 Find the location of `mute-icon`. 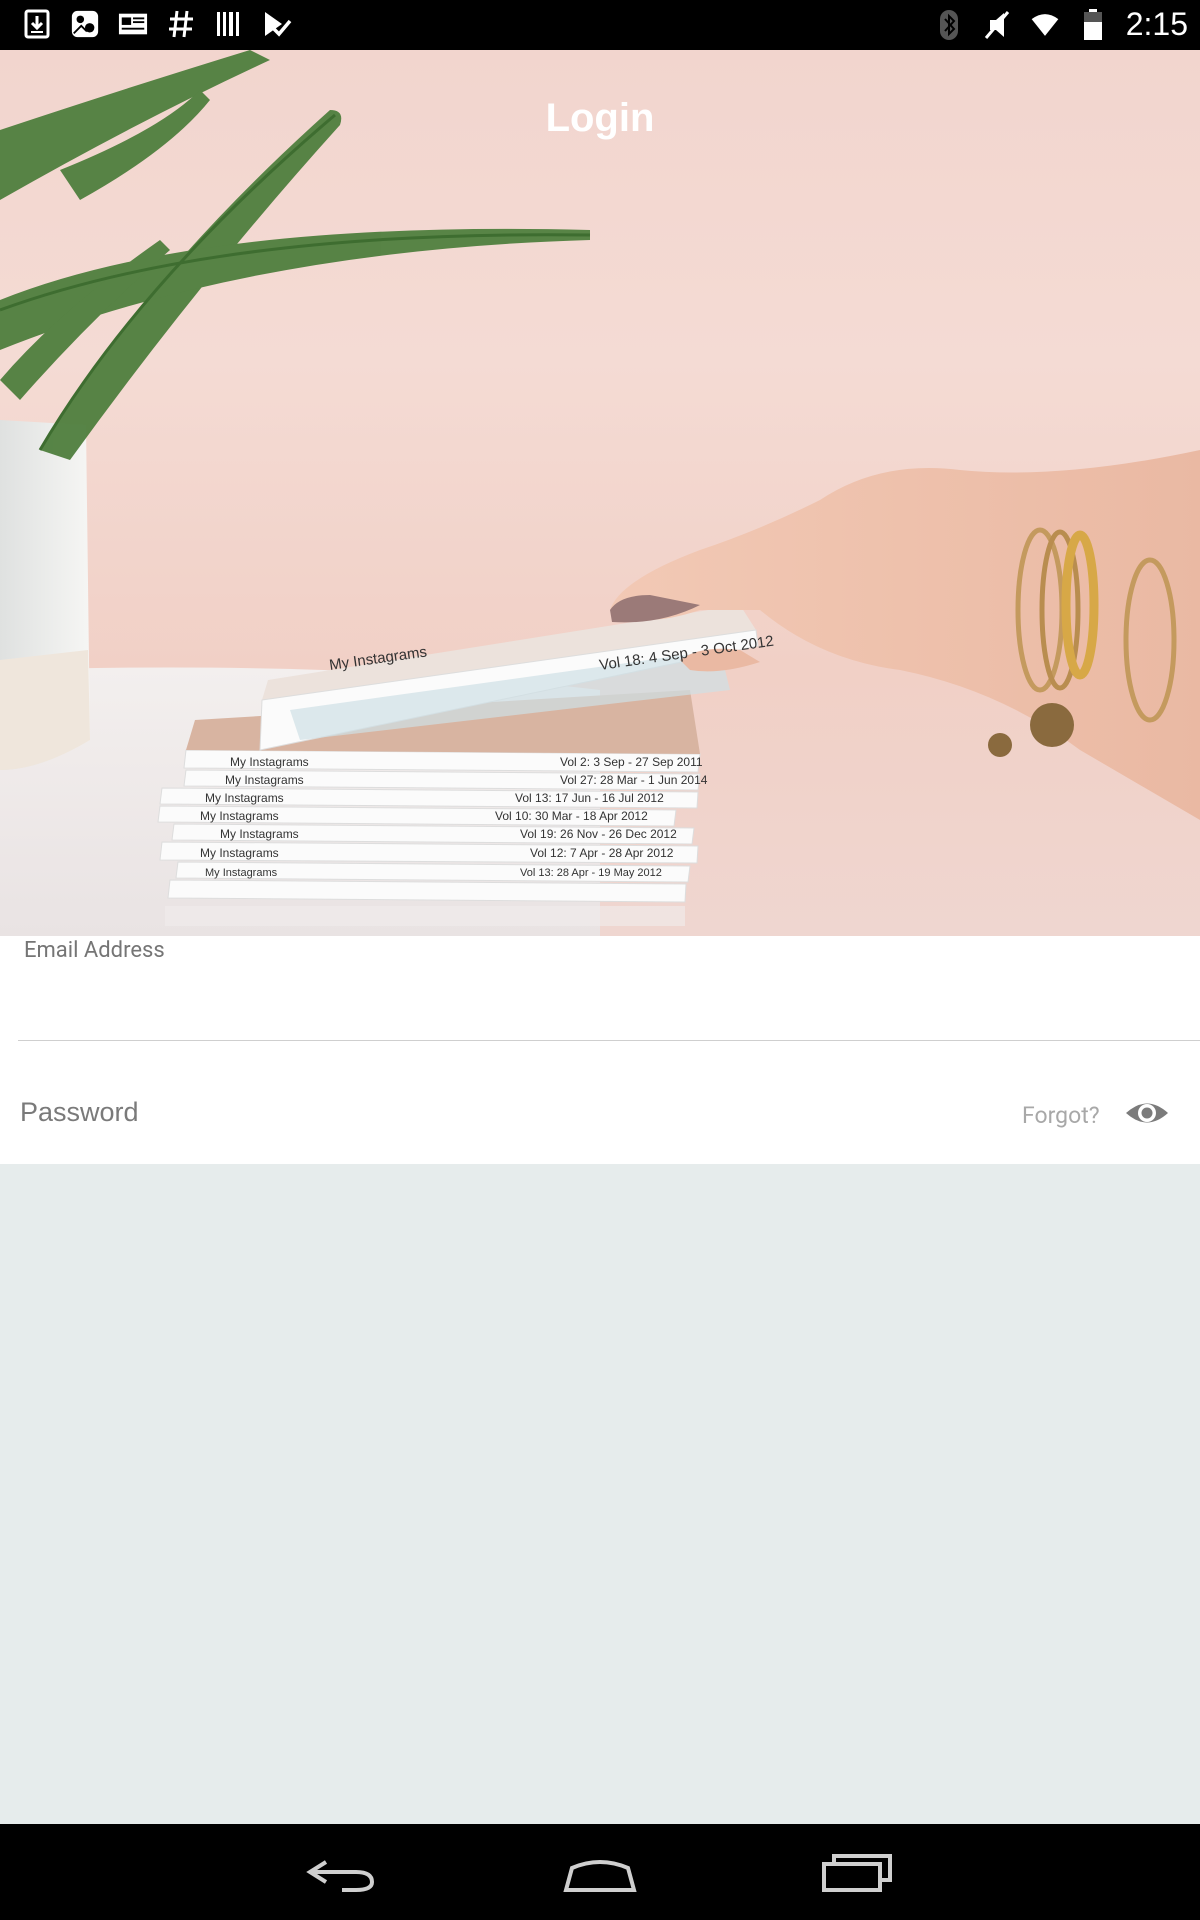

mute-icon is located at coordinates (997, 25).